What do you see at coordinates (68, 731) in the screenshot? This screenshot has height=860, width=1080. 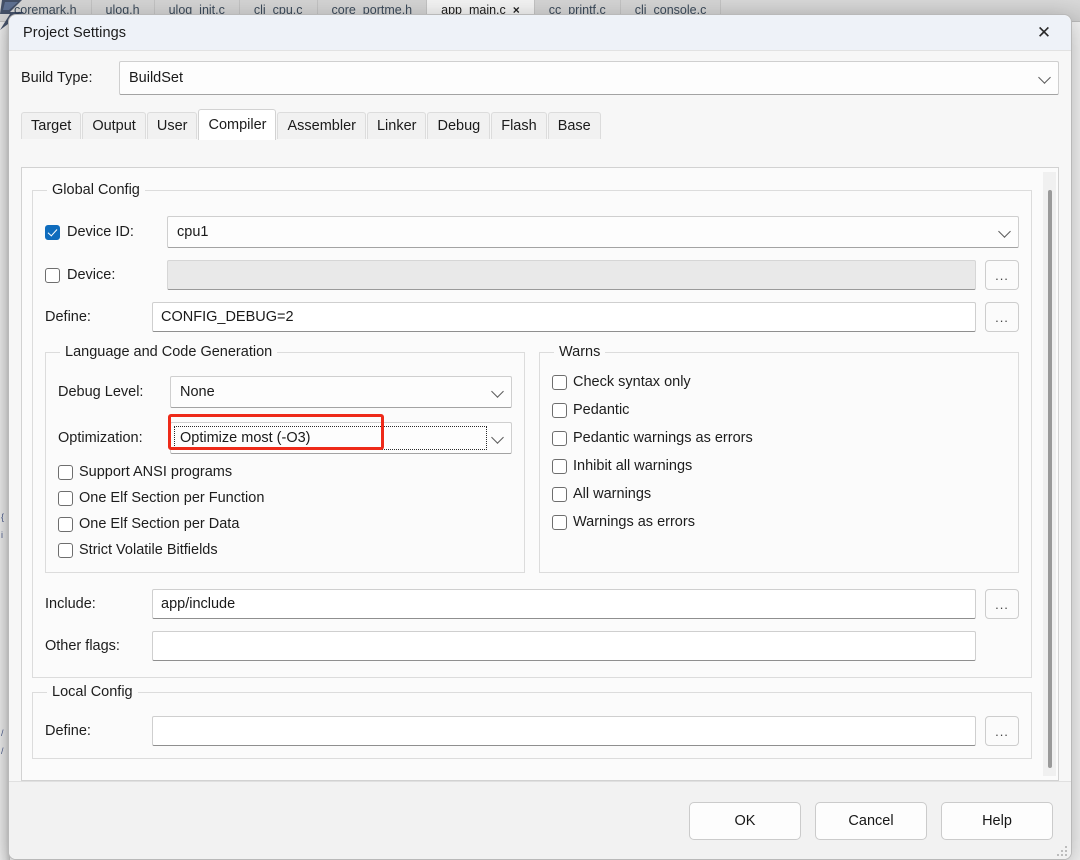 I see `local-define-label: Define:` at bounding box center [68, 731].